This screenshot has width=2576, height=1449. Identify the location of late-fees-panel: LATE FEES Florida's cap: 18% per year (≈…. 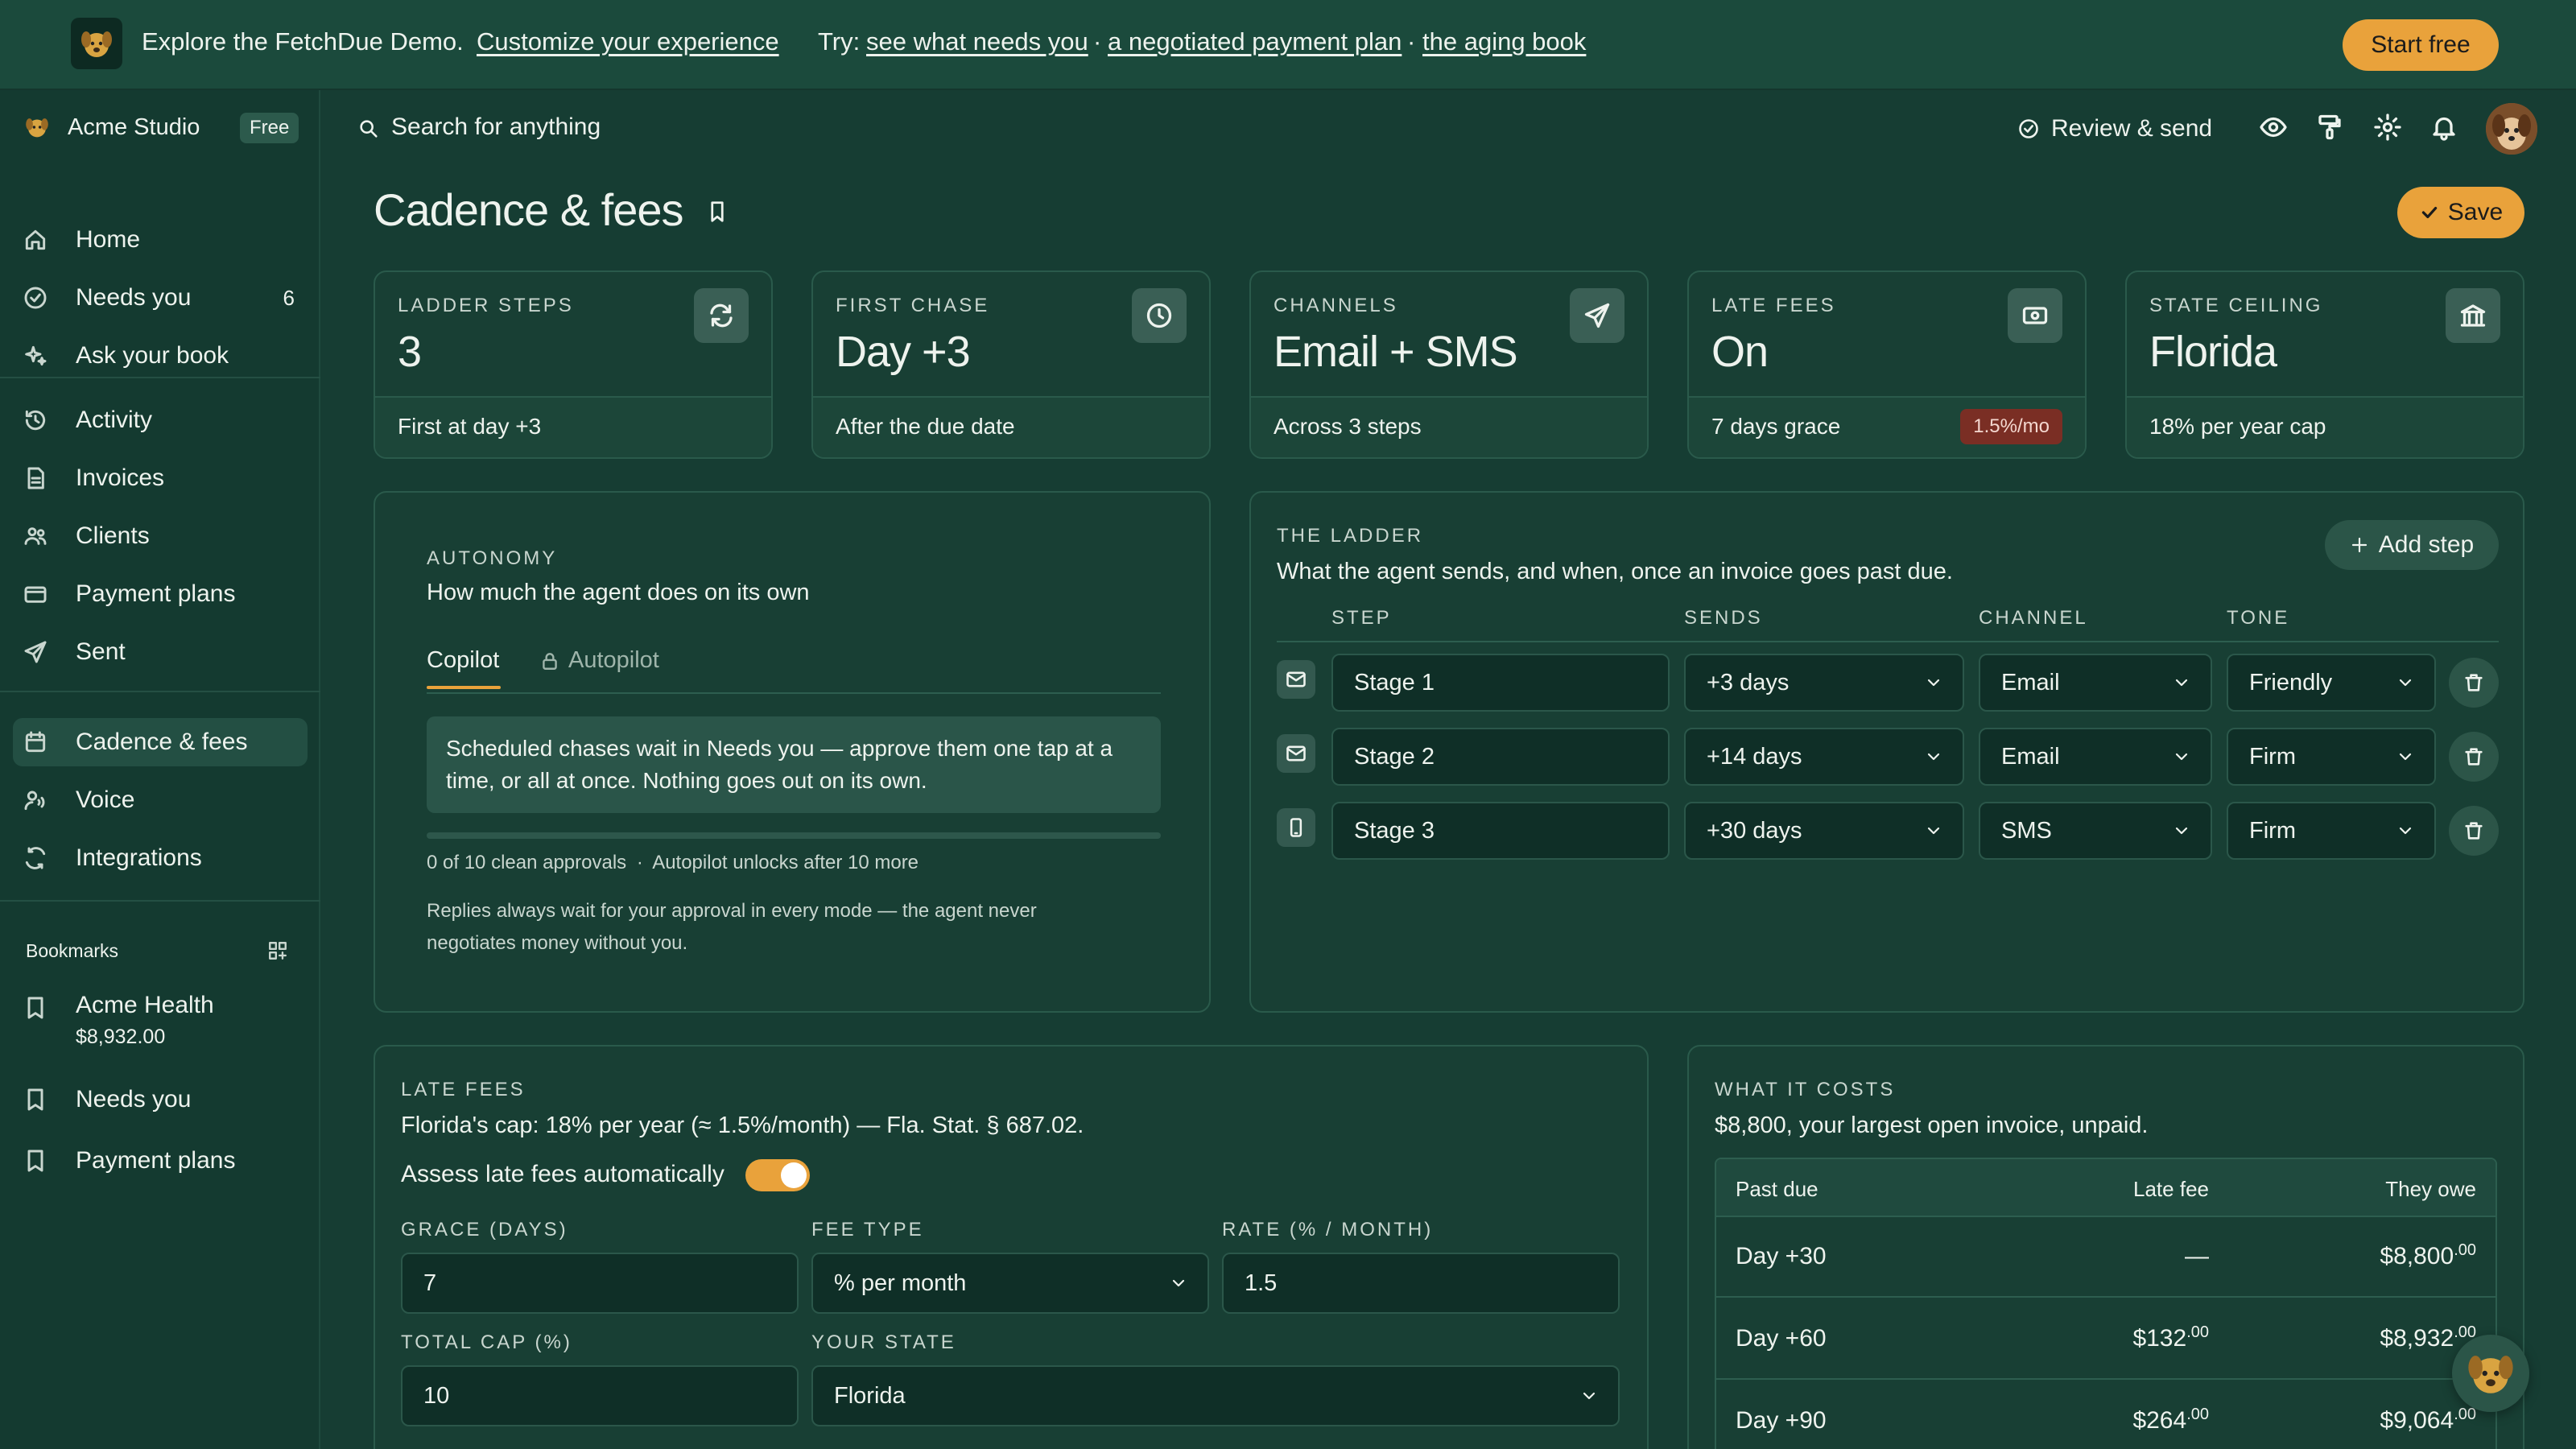
(1011, 1247).